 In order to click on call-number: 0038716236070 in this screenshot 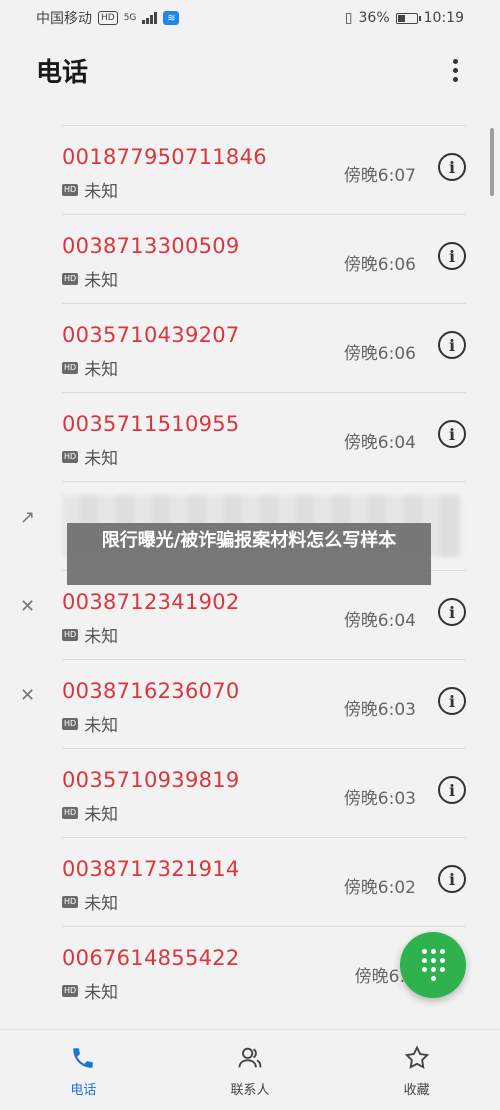, I will do `click(151, 691)`.